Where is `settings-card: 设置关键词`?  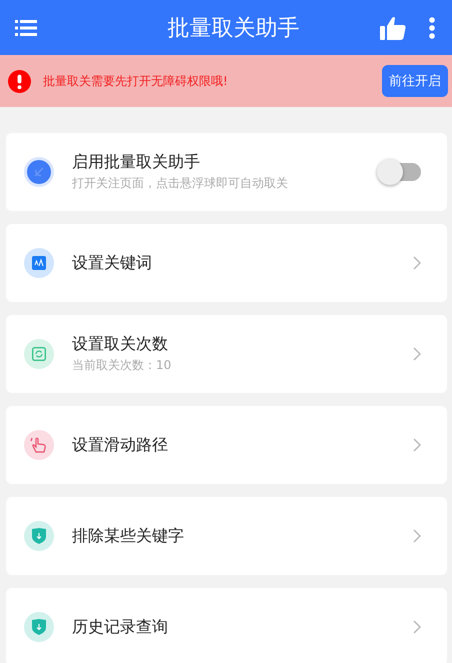 settings-card: 设置关键词 is located at coordinates (226, 263).